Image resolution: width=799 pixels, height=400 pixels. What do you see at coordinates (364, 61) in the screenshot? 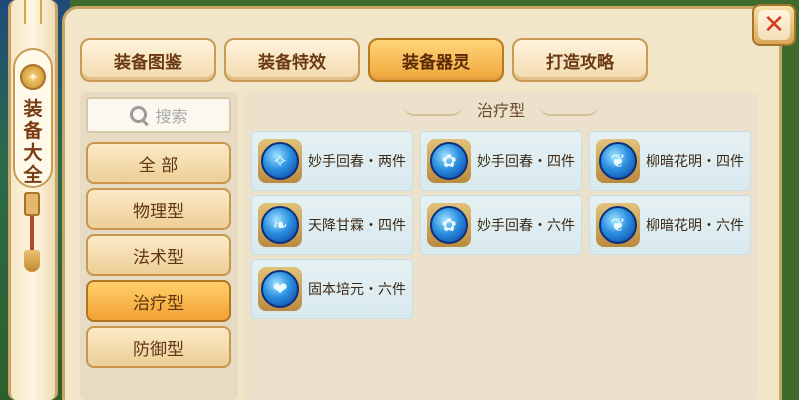
I see `tab-bar: 装备图鉴 装备特效 装备器灵 打造攻略` at bounding box center [364, 61].